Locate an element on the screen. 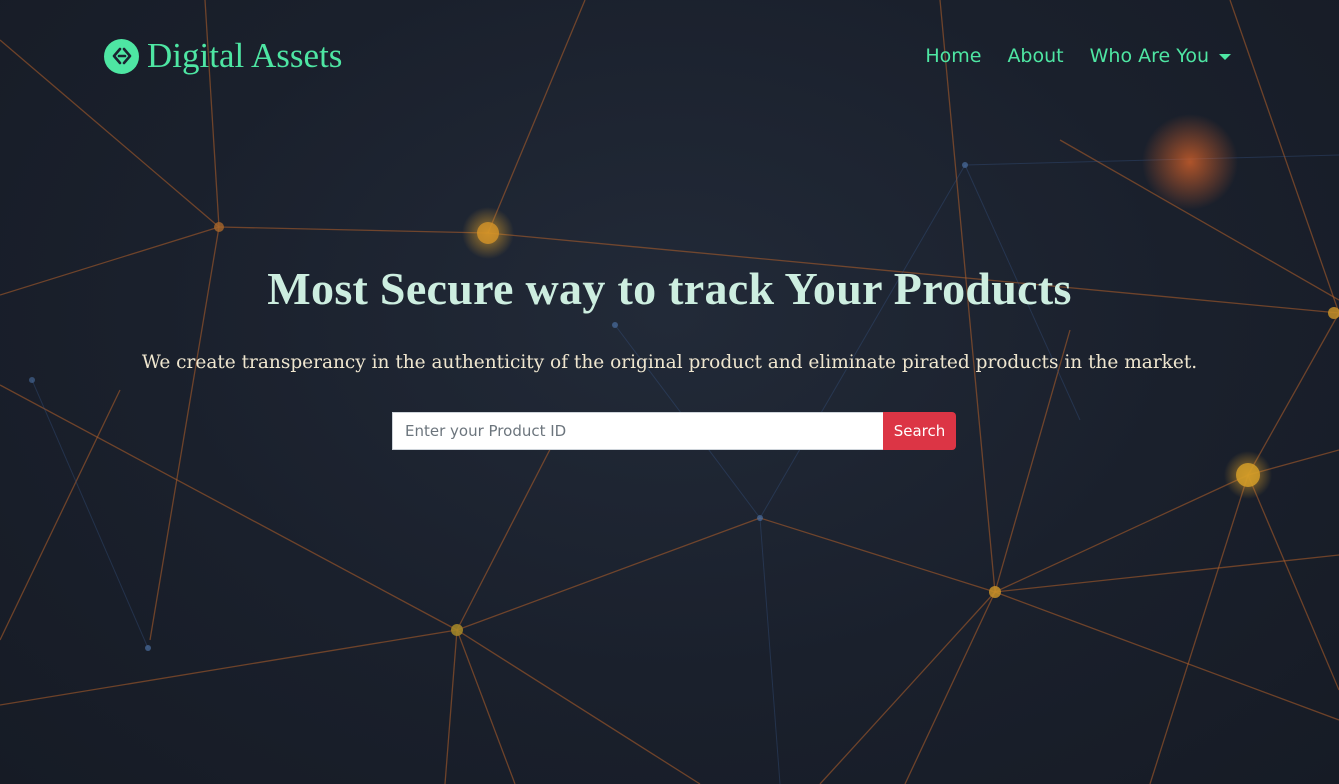  nav-dropdown-label: Who Are You is located at coordinates (1149, 56).